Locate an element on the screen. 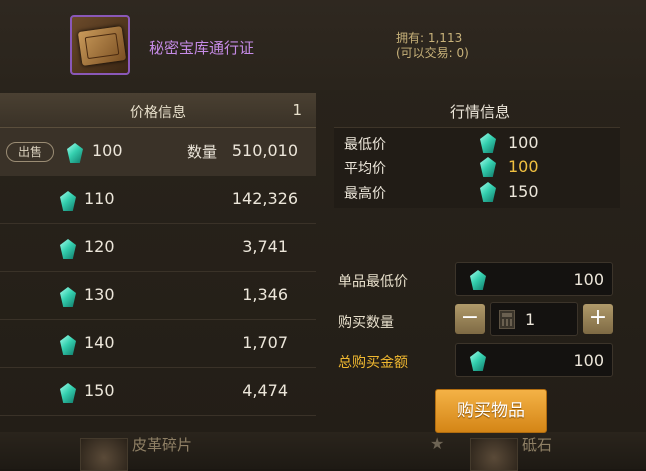  owned-line: 拥有: 1,113 is located at coordinates (429, 38).